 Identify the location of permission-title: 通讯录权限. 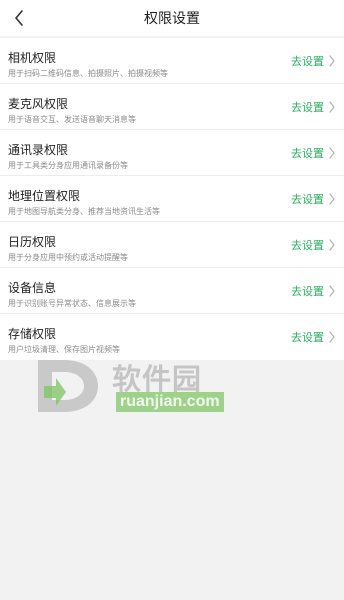
(38, 150).